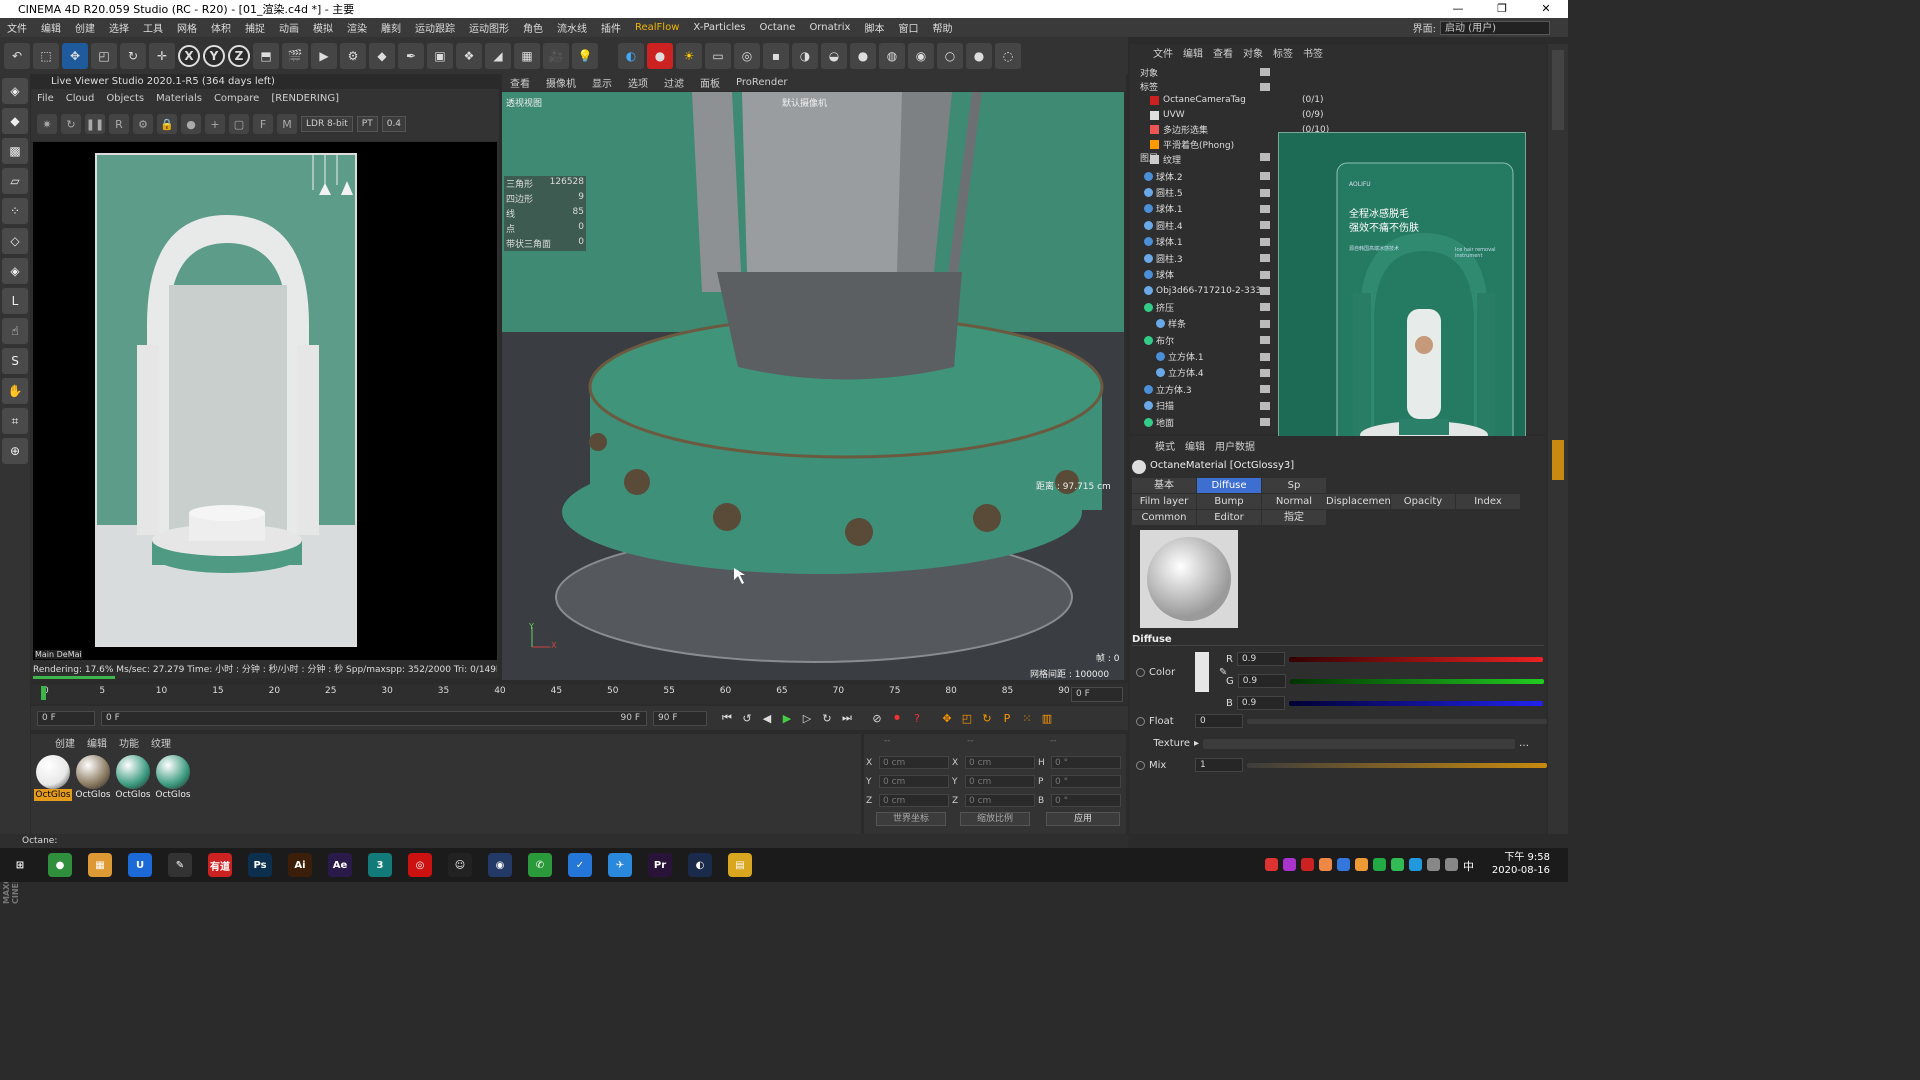 The image size is (1920, 1080). What do you see at coordinates (1152, 274) in the screenshot?
I see `object-row: 球体` at bounding box center [1152, 274].